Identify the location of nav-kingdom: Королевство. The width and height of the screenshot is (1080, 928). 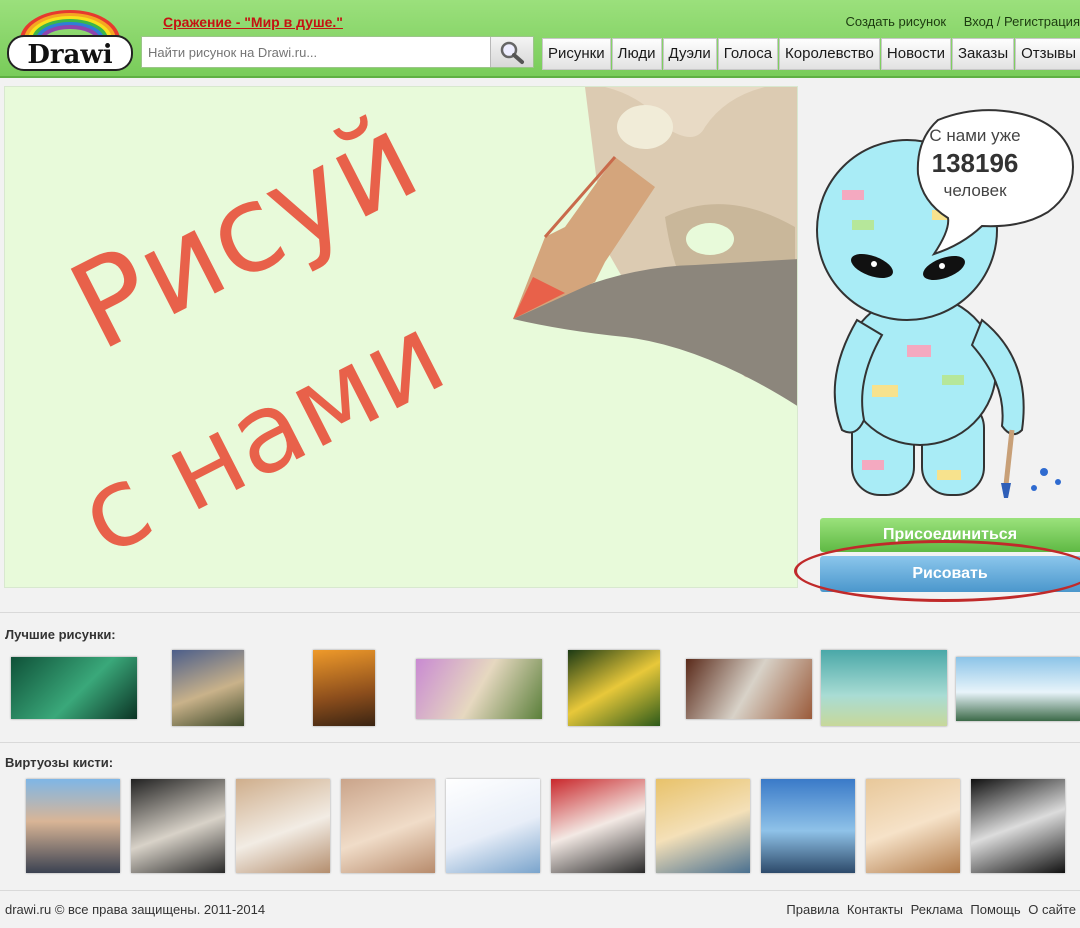
(829, 54).